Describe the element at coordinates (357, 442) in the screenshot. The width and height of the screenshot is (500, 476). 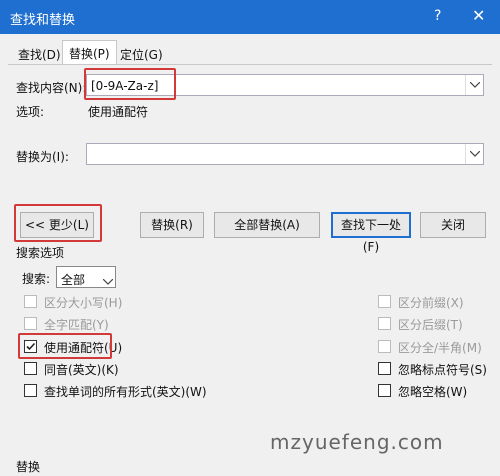
I see `watermark: mzyuefeng.com` at that location.